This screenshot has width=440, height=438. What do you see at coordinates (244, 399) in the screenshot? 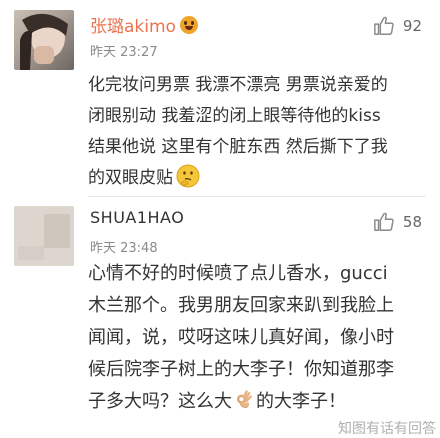
I see `ok-hand-icon` at bounding box center [244, 399].